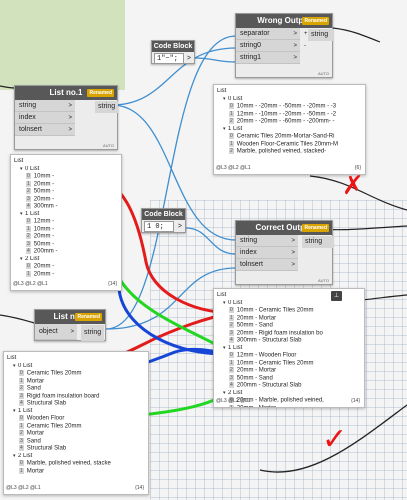 This screenshot has width=407, height=500. What do you see at coordinates (66, 184) in the screenshot?
I see `list-item: 1 20mm -` at bounding box center [66, 184].